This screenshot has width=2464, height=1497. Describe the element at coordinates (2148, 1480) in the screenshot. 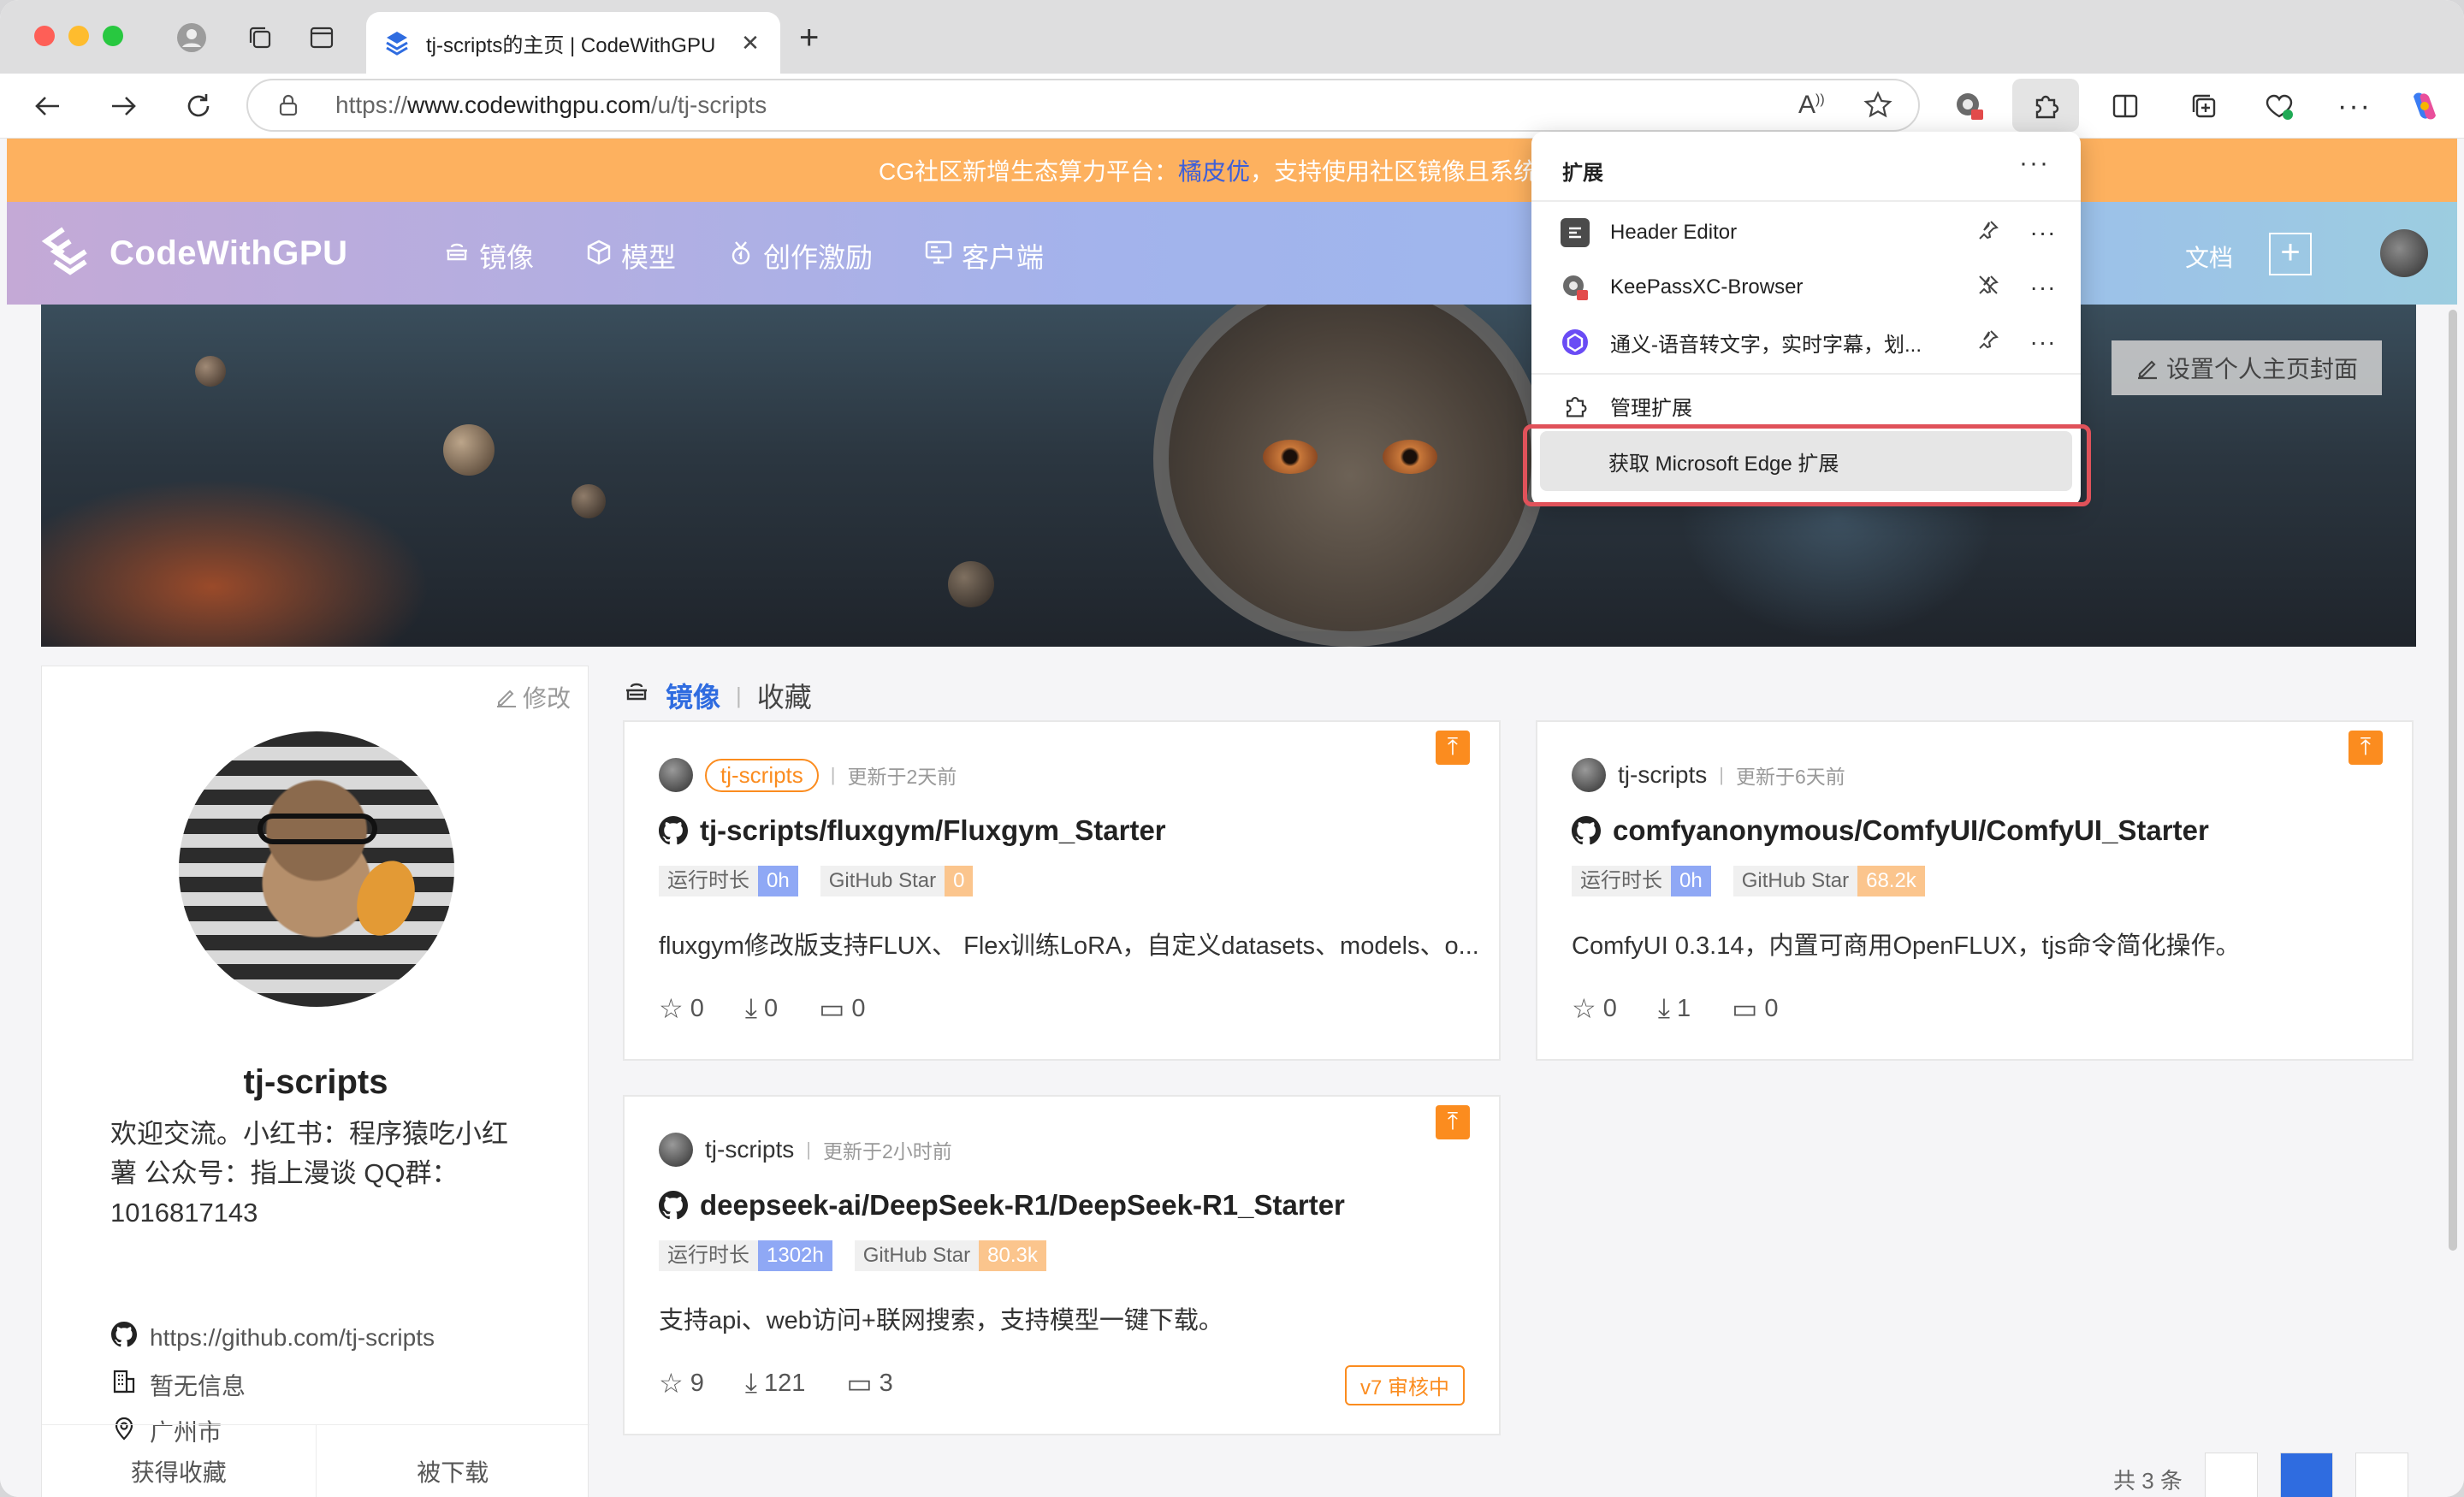

I see `total-count: 共 3 条` at that location.